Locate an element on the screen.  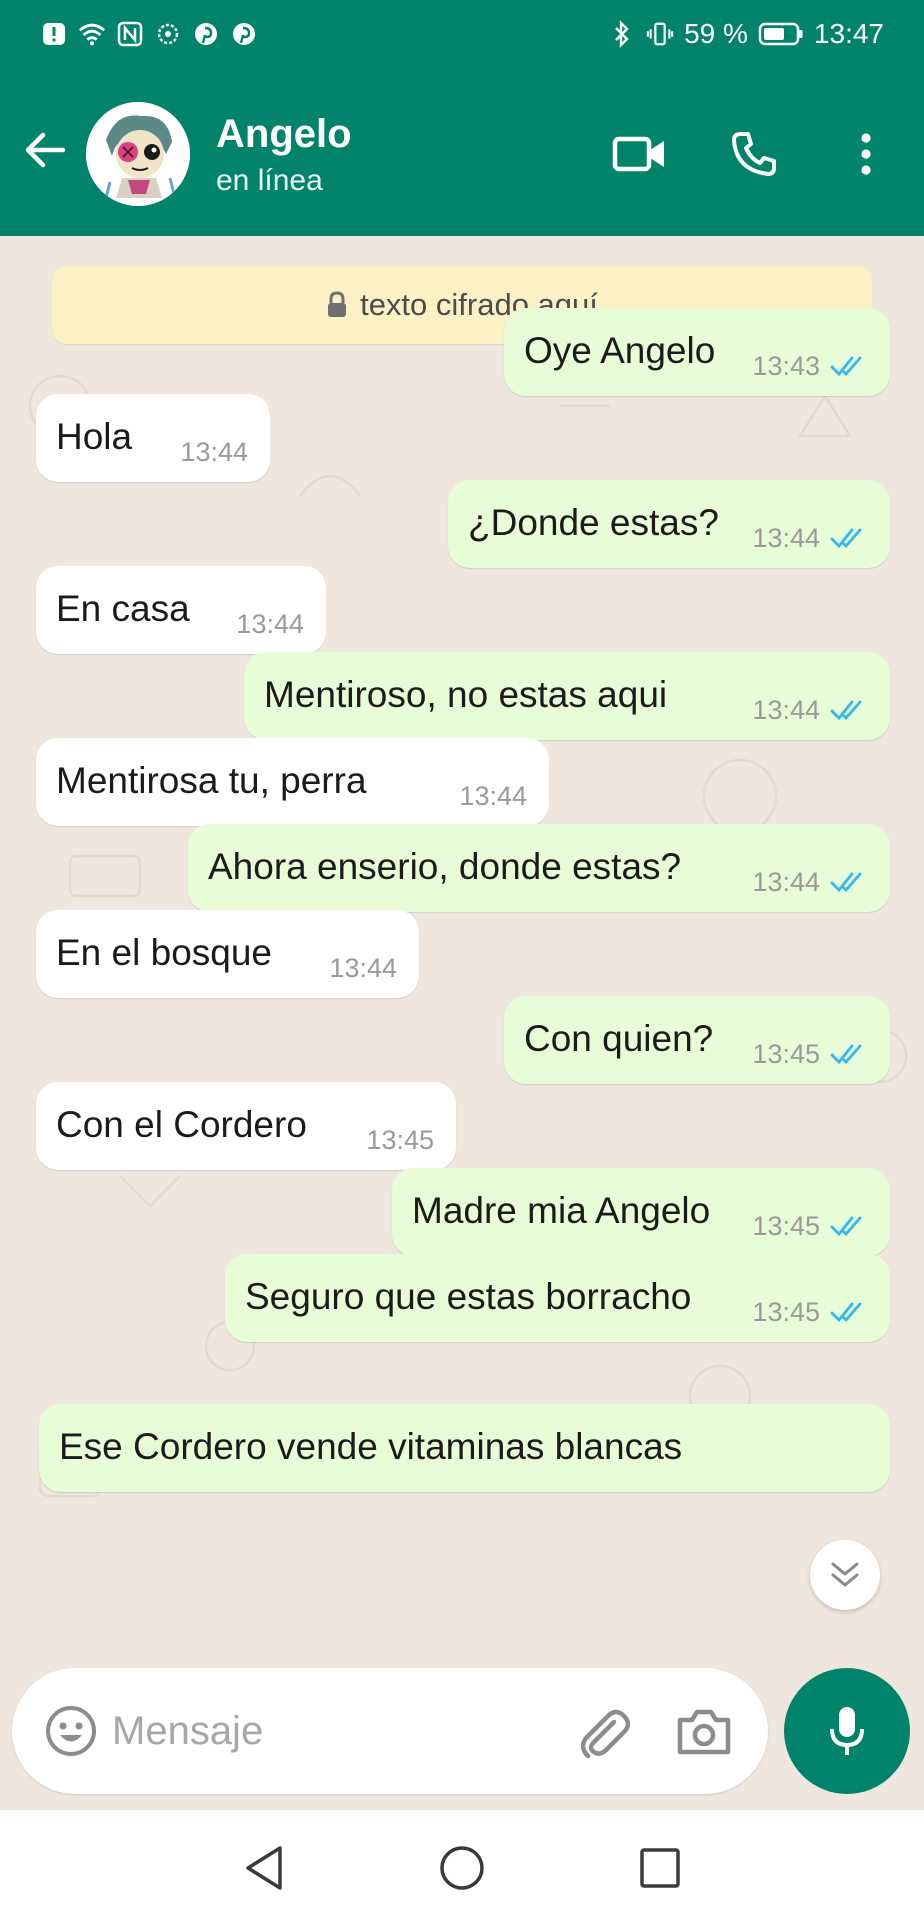
mic-icon is located at coordinates (847, 1731).